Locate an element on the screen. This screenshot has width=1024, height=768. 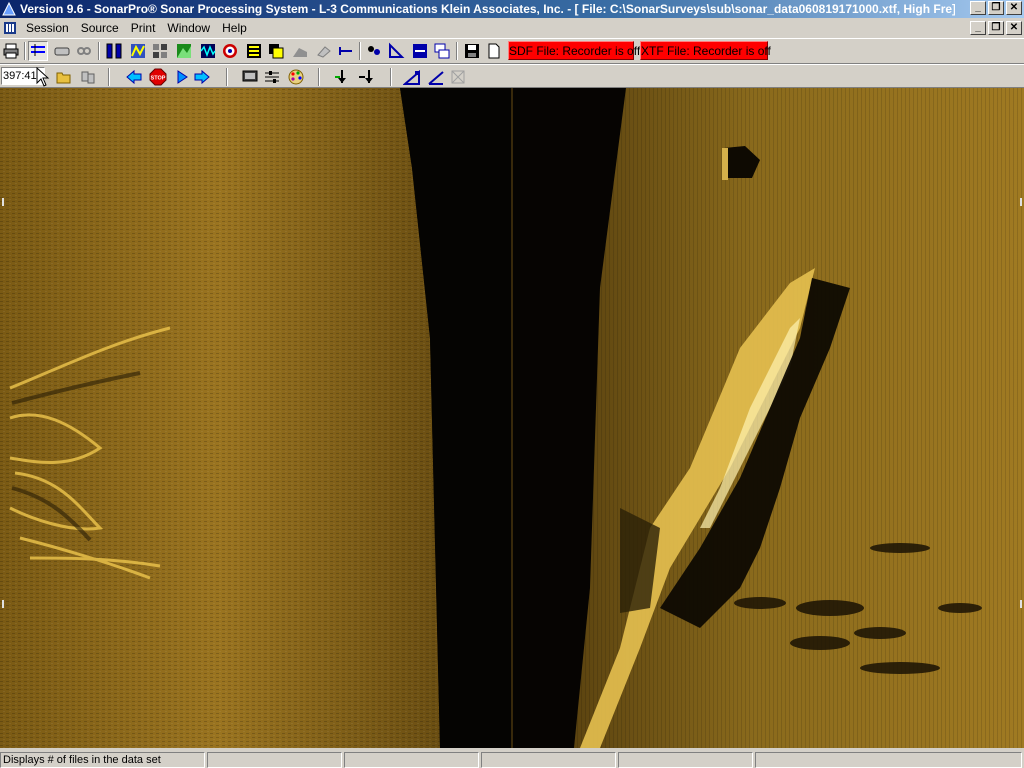
menu-print: Print is located at coordinates (143, 28).